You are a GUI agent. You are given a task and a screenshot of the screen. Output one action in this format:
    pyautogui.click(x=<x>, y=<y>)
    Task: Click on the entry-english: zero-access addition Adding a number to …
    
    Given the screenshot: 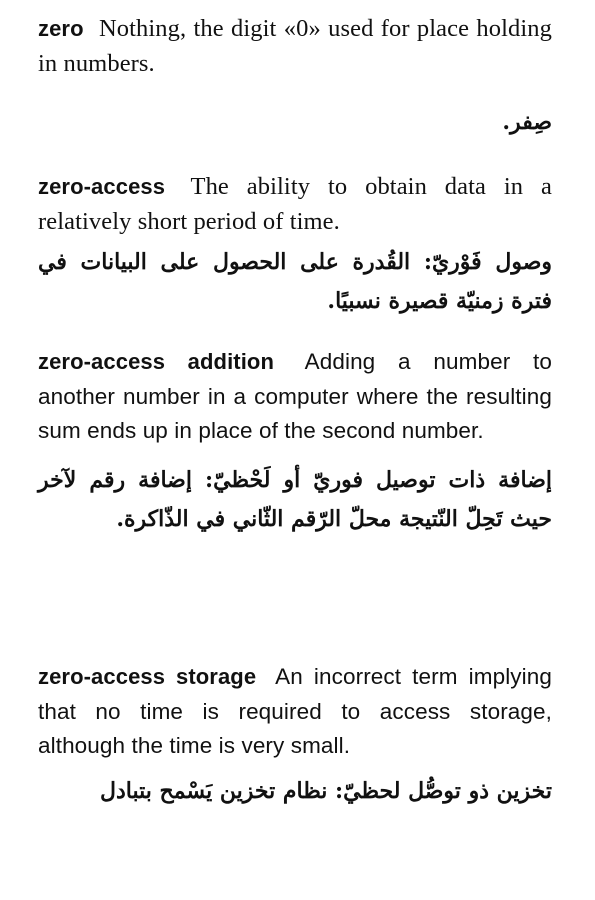 What is the action you would take?
    pyautogui.click(x=295, y=397)
    